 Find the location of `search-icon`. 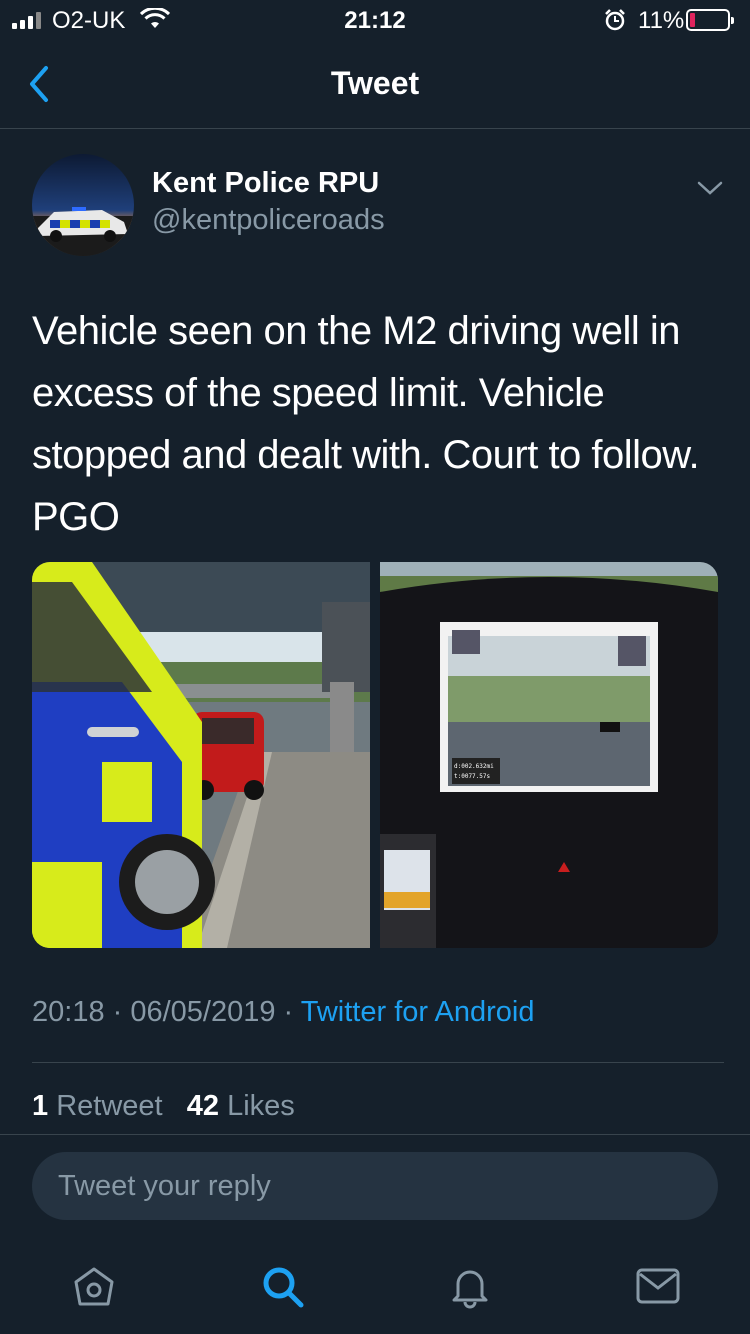

search-icon is located at coordinates (282, 1286).